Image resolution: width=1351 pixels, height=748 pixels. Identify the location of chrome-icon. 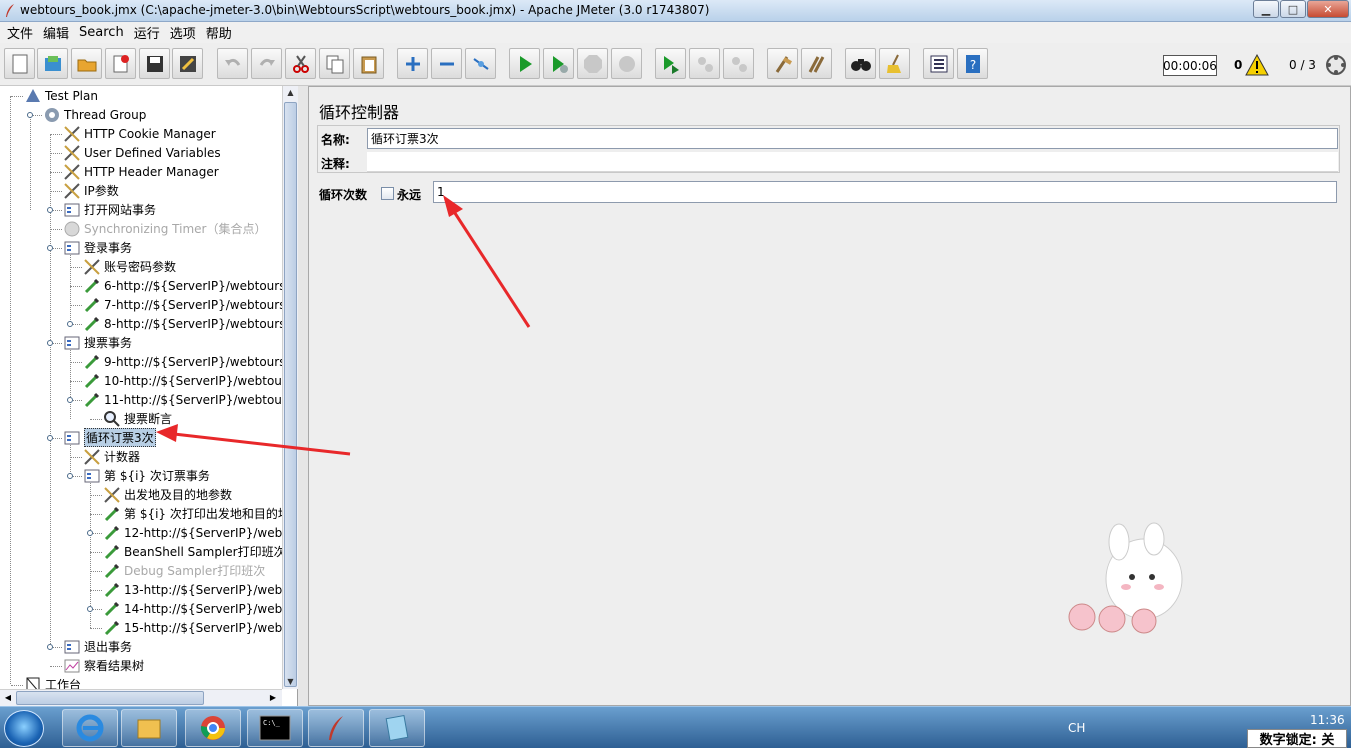
(213, 728).